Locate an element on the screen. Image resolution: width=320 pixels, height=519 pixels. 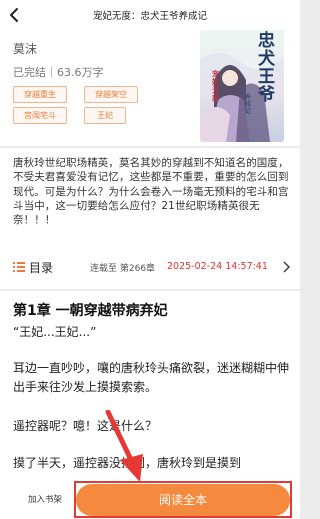
top-bar: 宠妃无度：忠犬王爷养成记 is located at coordinates (150, 15).